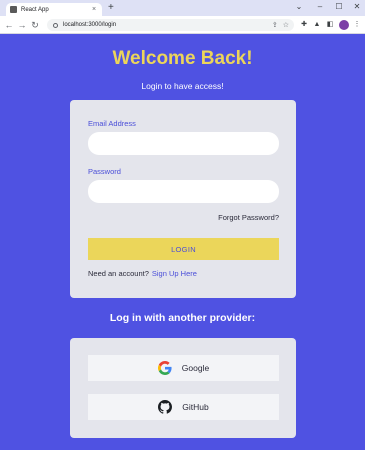 This screenshot has width=365, height=450. I want to click on signup-link: Sign Up Here, so click(174, 273).